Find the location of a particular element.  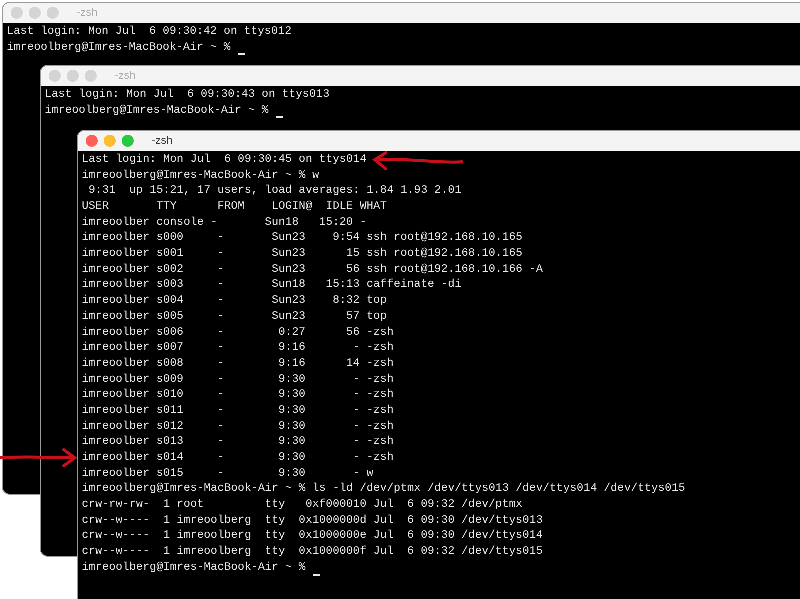

terminal-line: imreoolber s007 - 9:16 - -zsh is located at coordinates (238, 348).